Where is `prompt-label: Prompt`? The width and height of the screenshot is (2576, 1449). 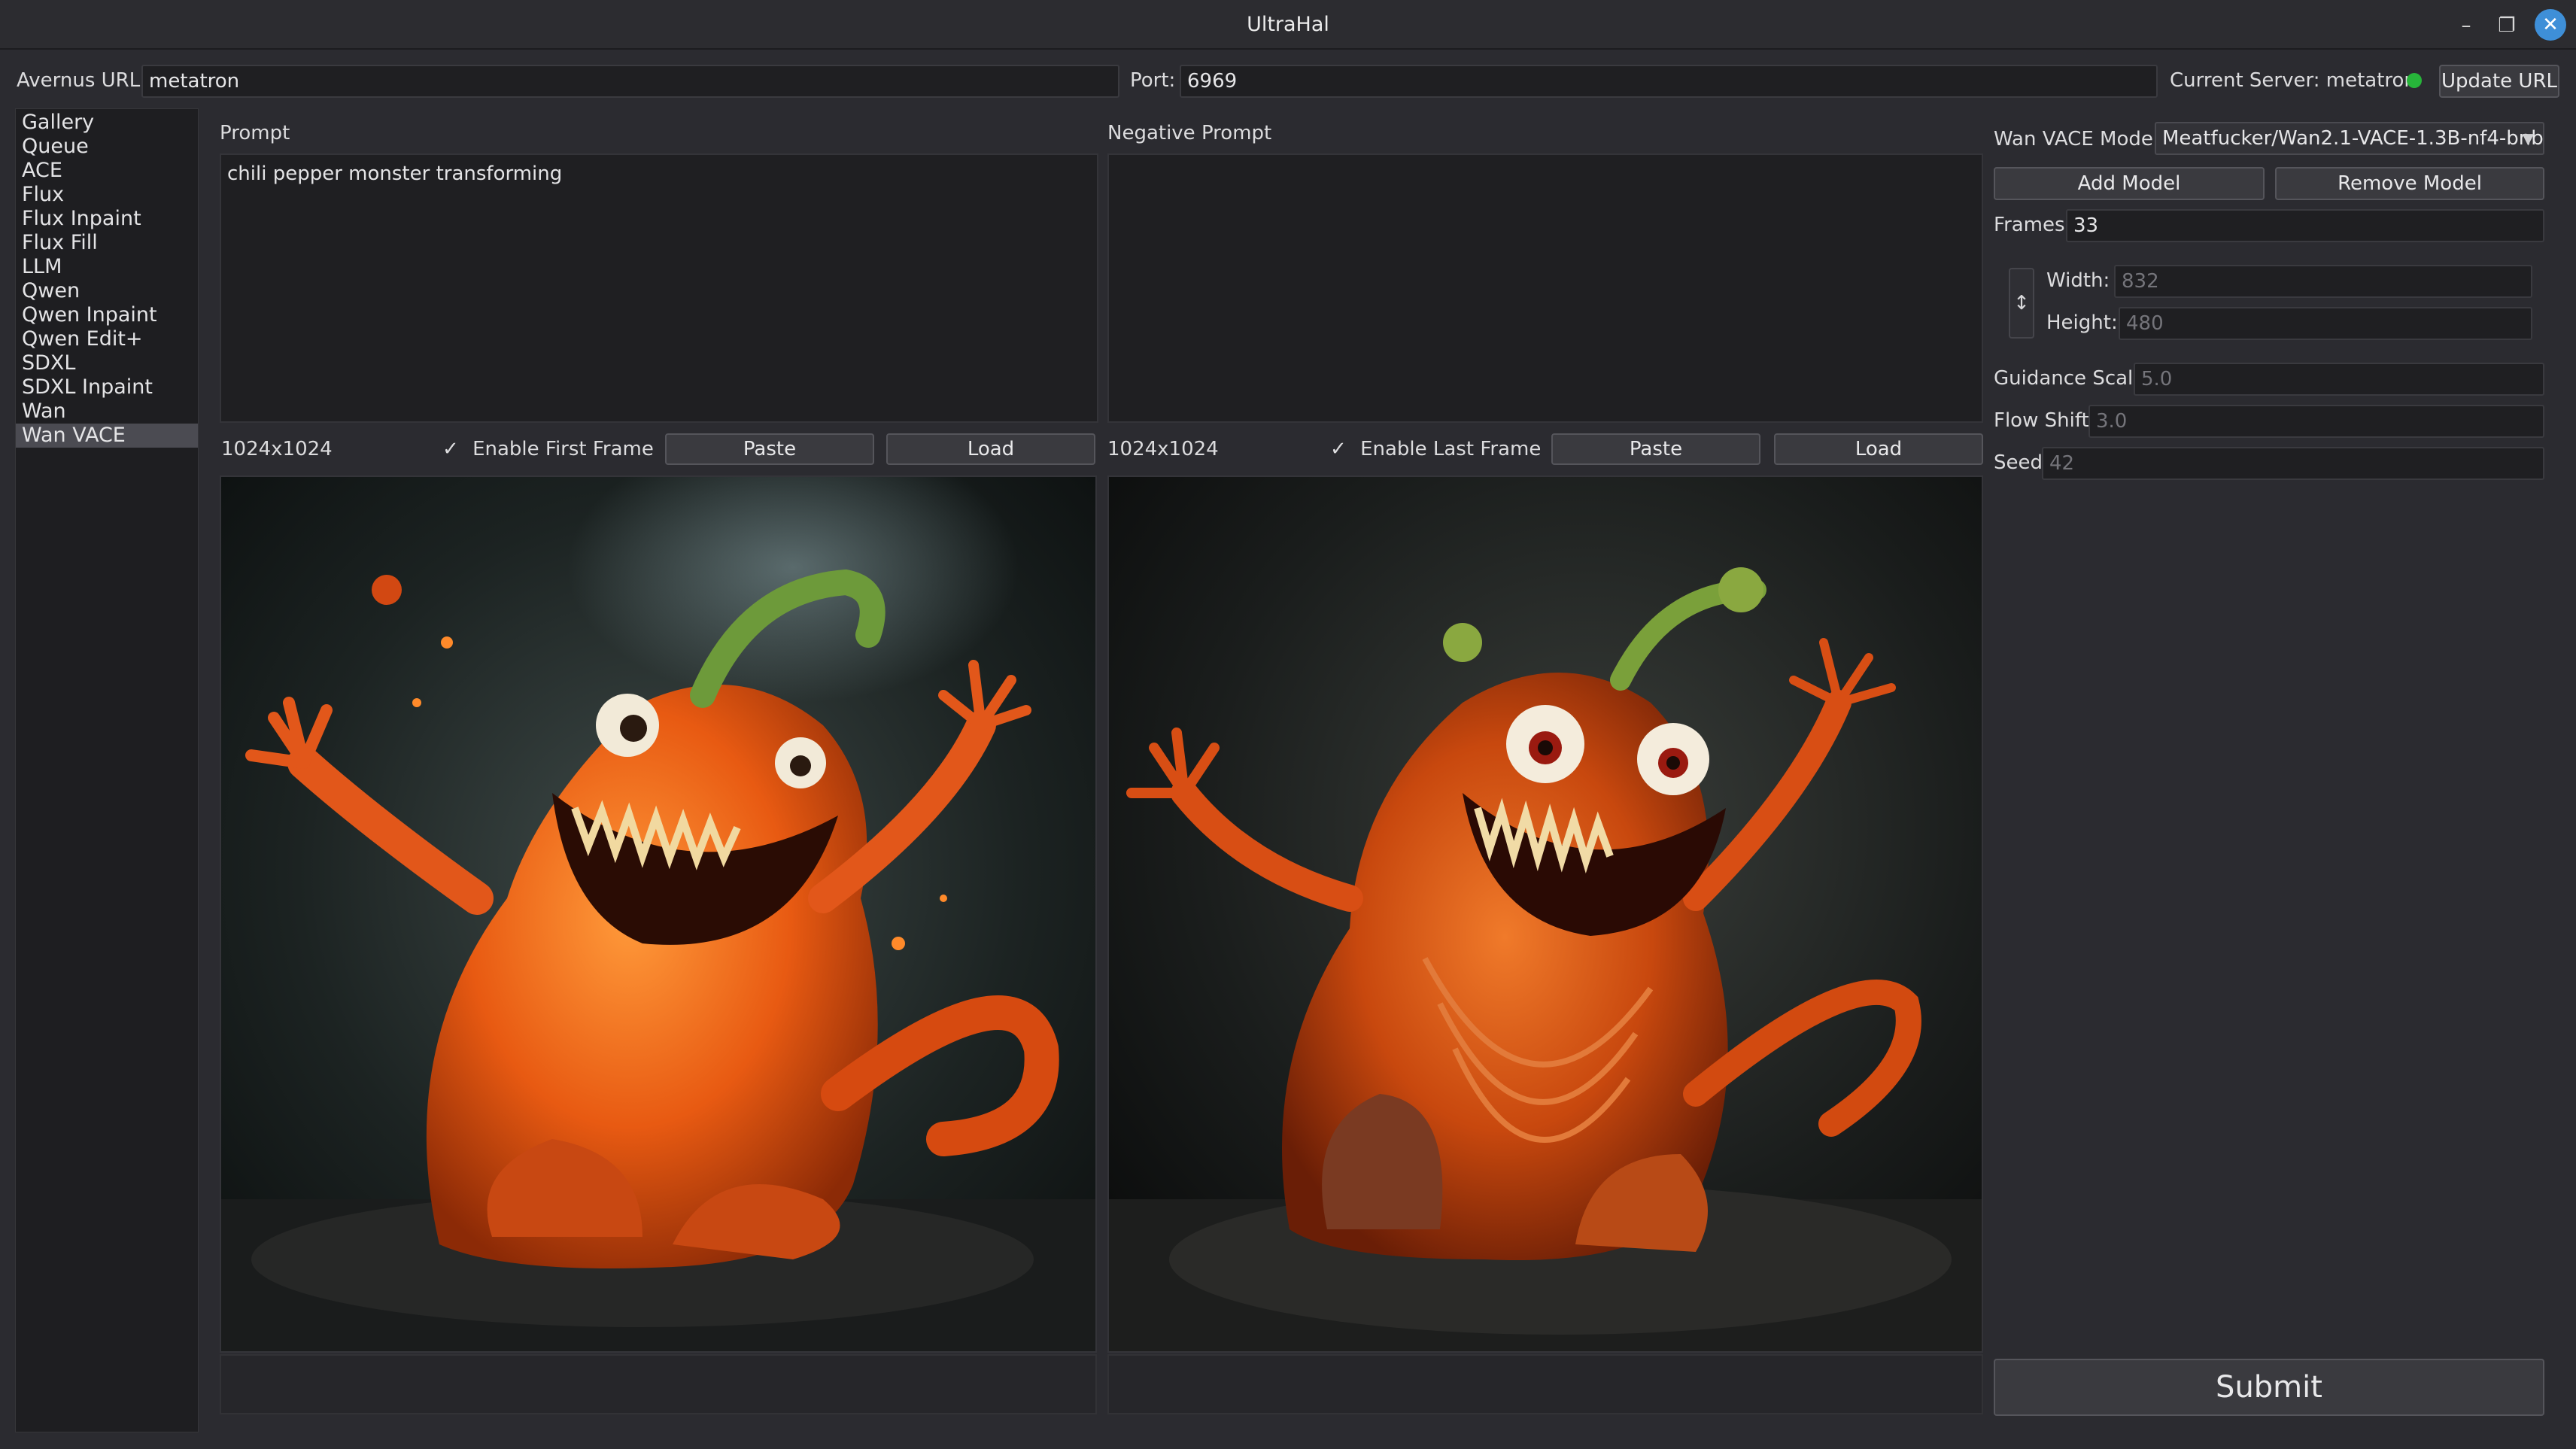 prompt-label: Prompt is located at coordinates (255, 133).